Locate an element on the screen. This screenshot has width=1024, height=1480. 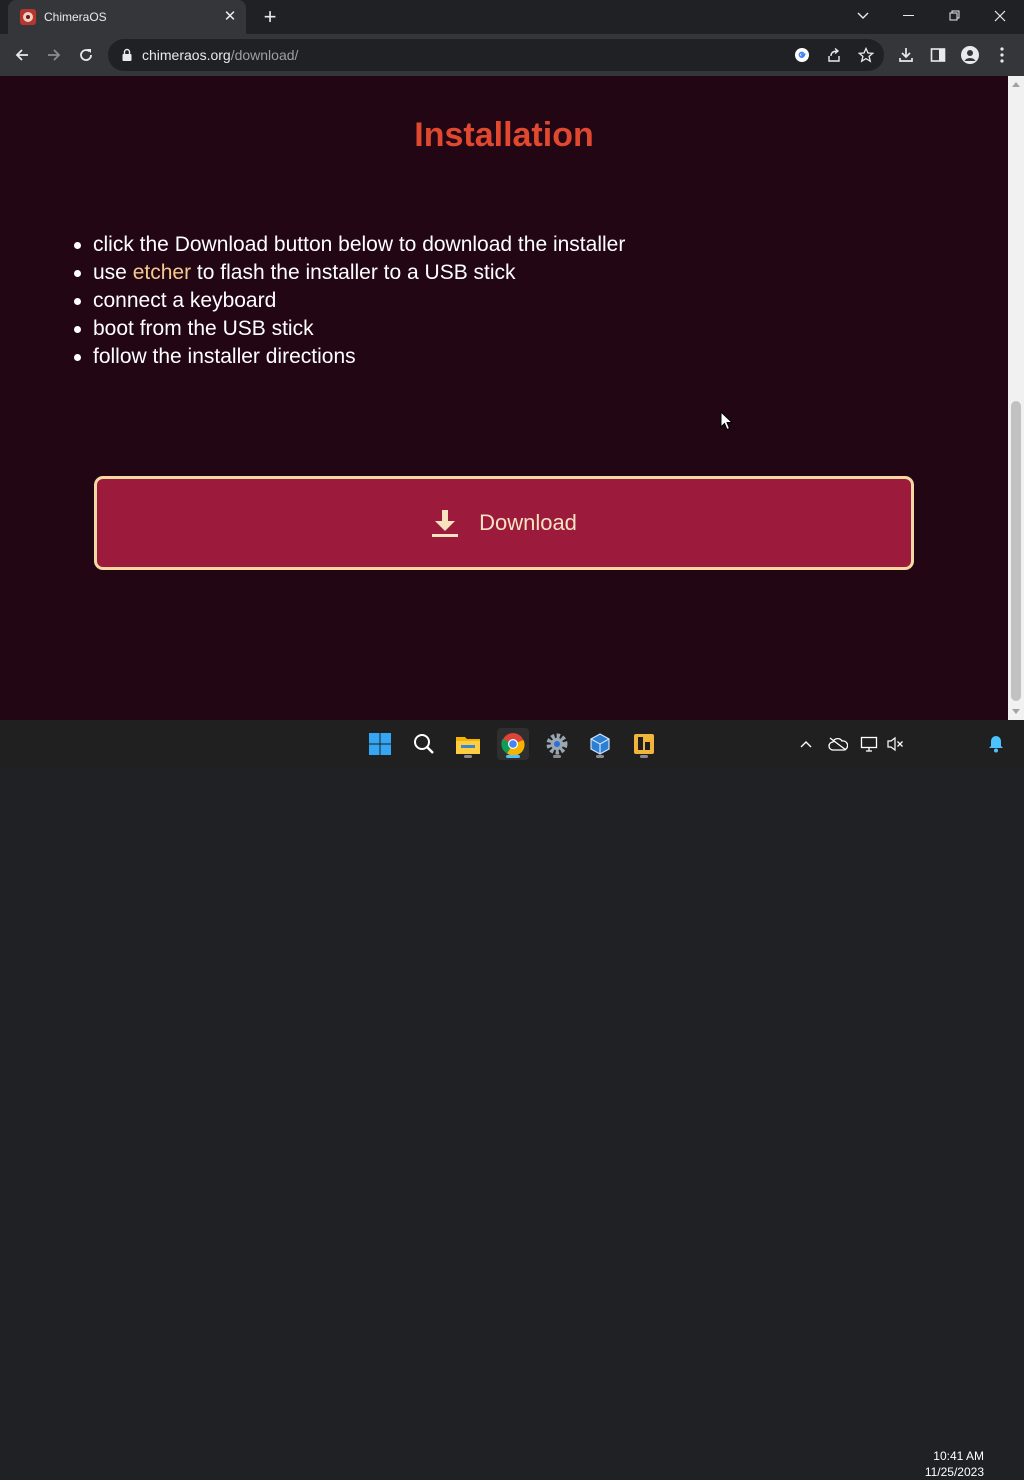
file-explorer-icon is located at coordinates (468, 744).